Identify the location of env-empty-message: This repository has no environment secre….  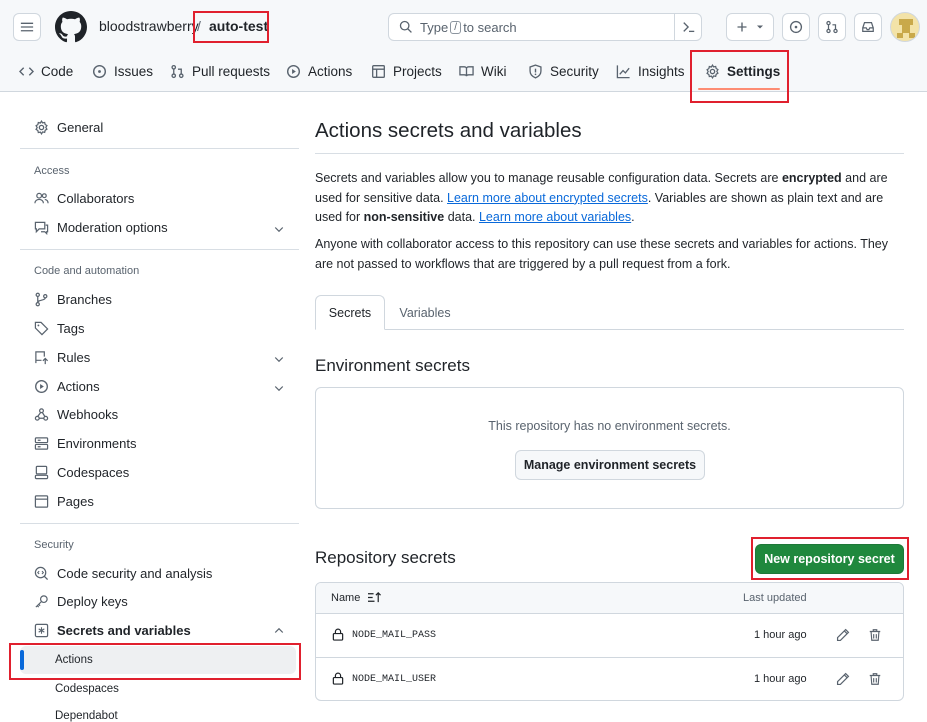
(609, 426).